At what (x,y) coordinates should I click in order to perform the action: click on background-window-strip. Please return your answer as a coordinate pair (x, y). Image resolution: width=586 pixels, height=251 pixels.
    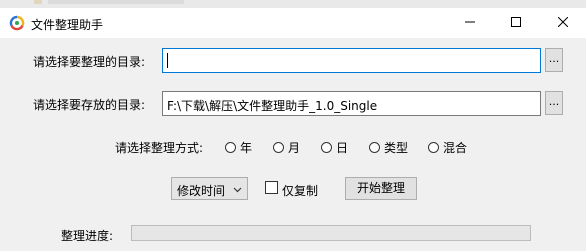
    Looking at the image, I should click on (293, 4).